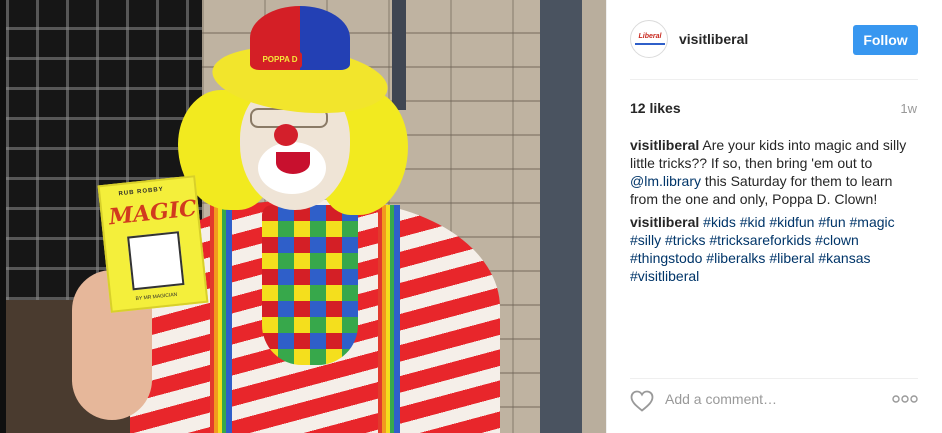 The height and width of the screenshot is (433, 942). What do you see at coordinates (221, 319) in the screenshot?
I see `rainbow-suspender-left` at bounding box center [221, 319].